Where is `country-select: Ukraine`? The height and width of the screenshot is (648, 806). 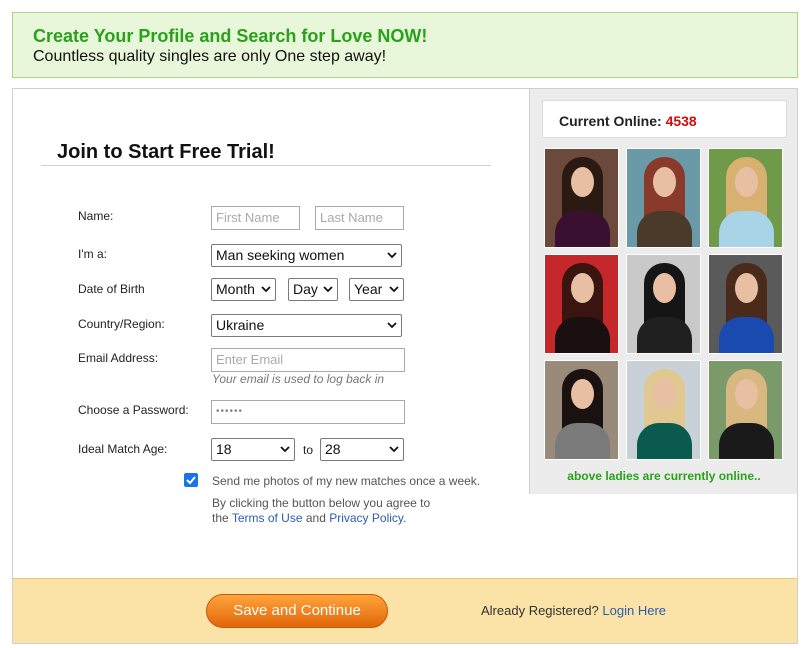 country-select: Ukraine is located at coordinates (306, 325).